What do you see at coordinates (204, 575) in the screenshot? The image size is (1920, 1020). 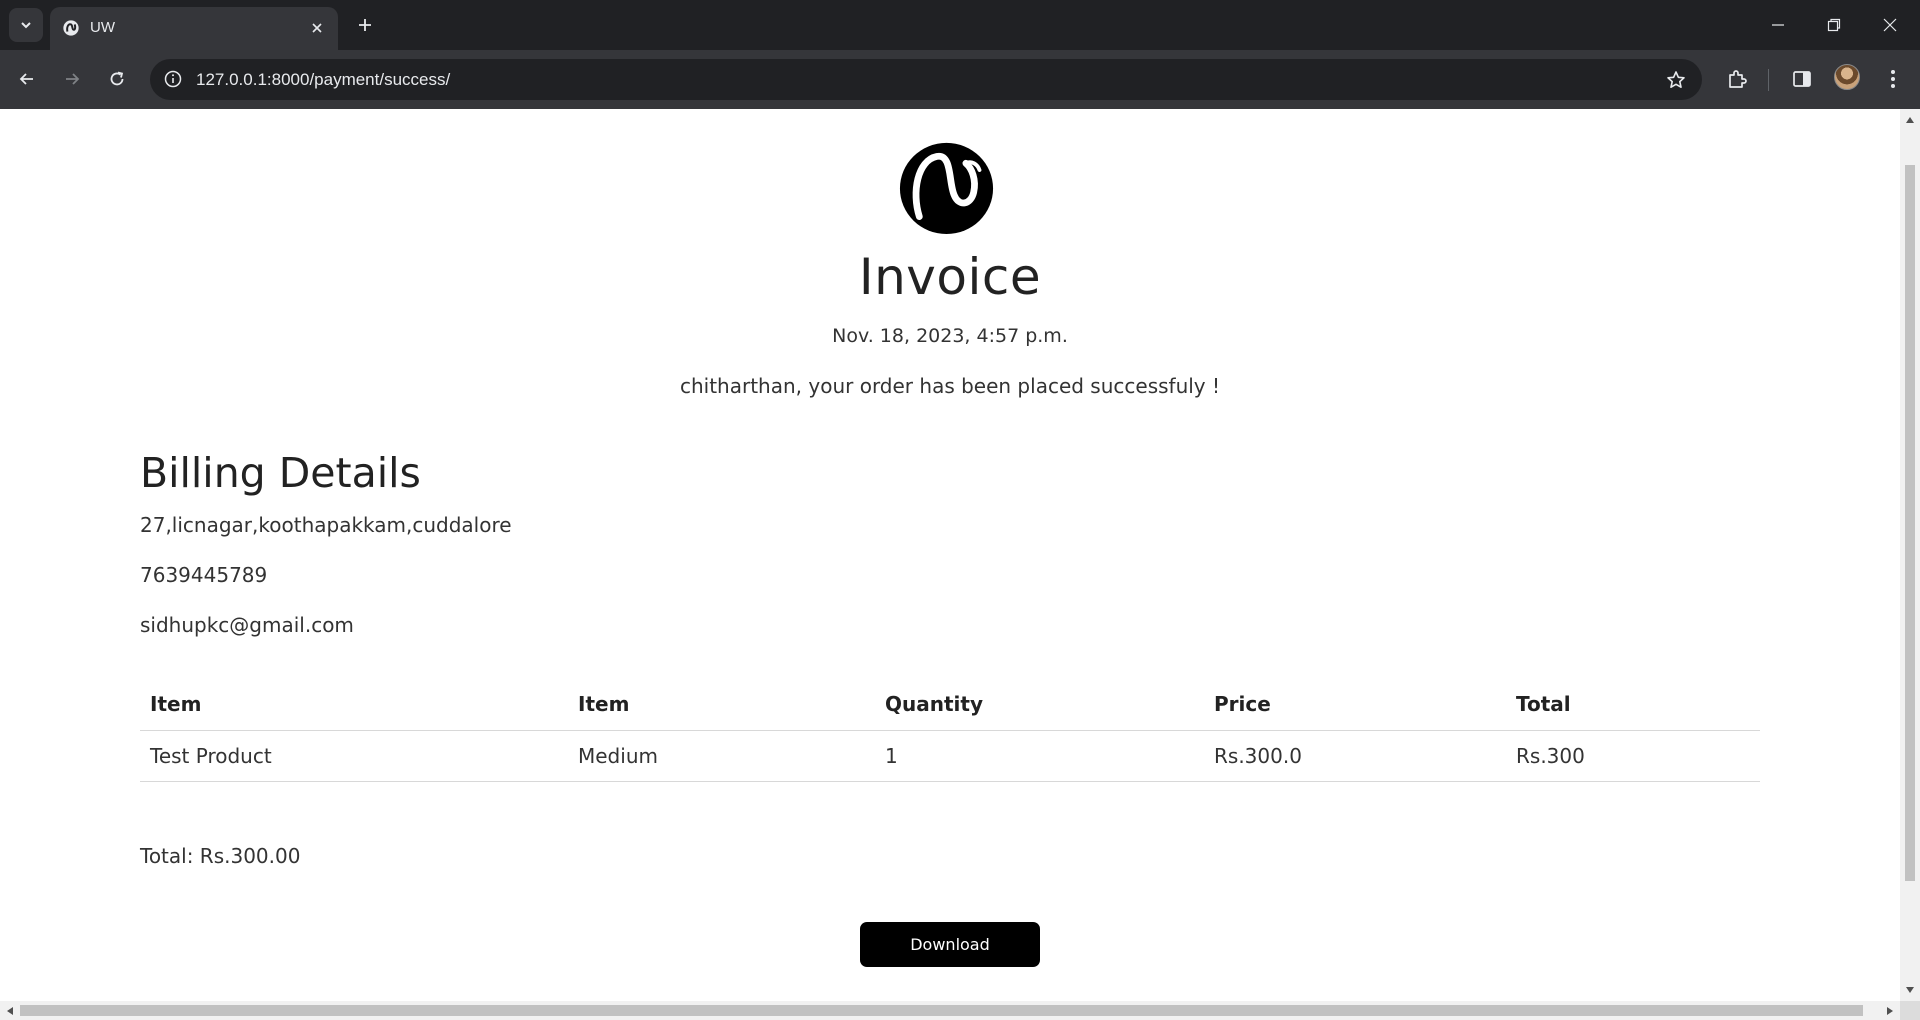 I see `billing-phone: 7639445789` at bounding box center [204, 575].